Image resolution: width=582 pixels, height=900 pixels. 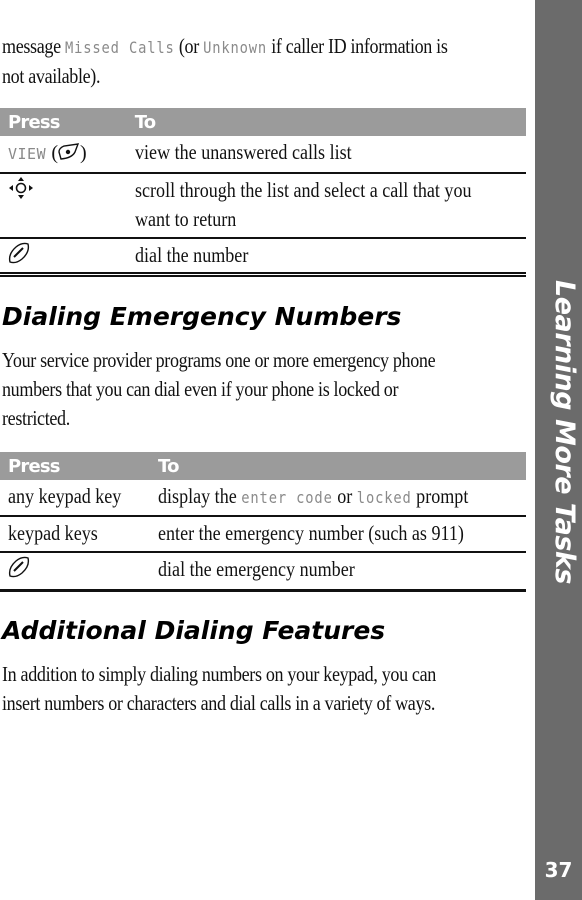 I want to click on view-key-label: VIEW, so click(x=27, y=154).